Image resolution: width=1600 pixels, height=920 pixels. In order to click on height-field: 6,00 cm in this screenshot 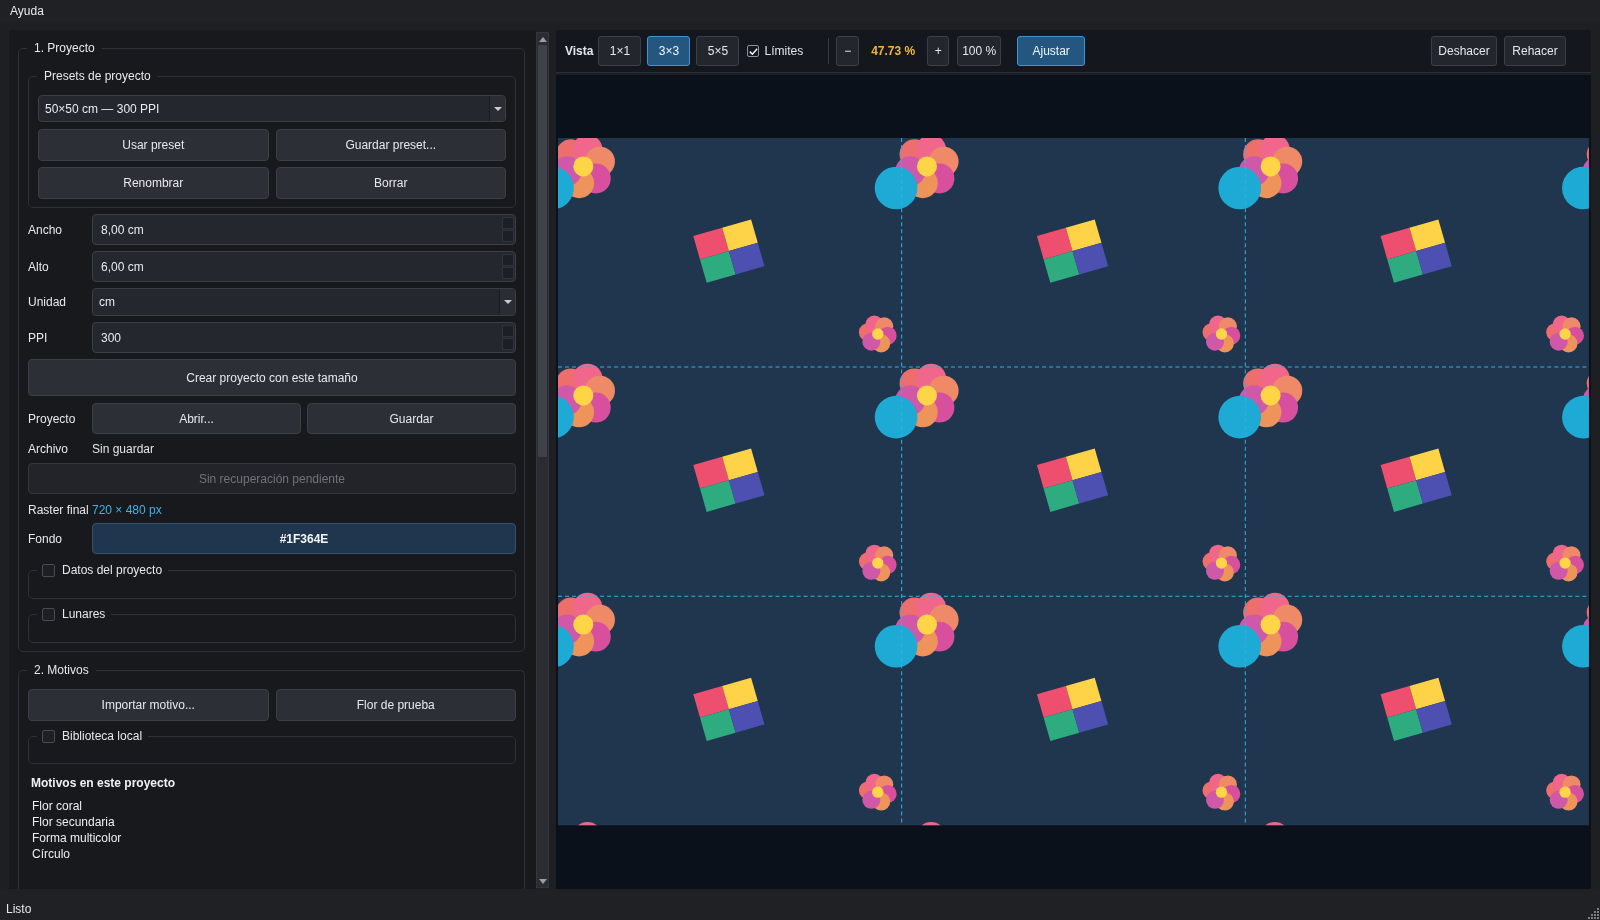, I will do `click(304, 266)`.